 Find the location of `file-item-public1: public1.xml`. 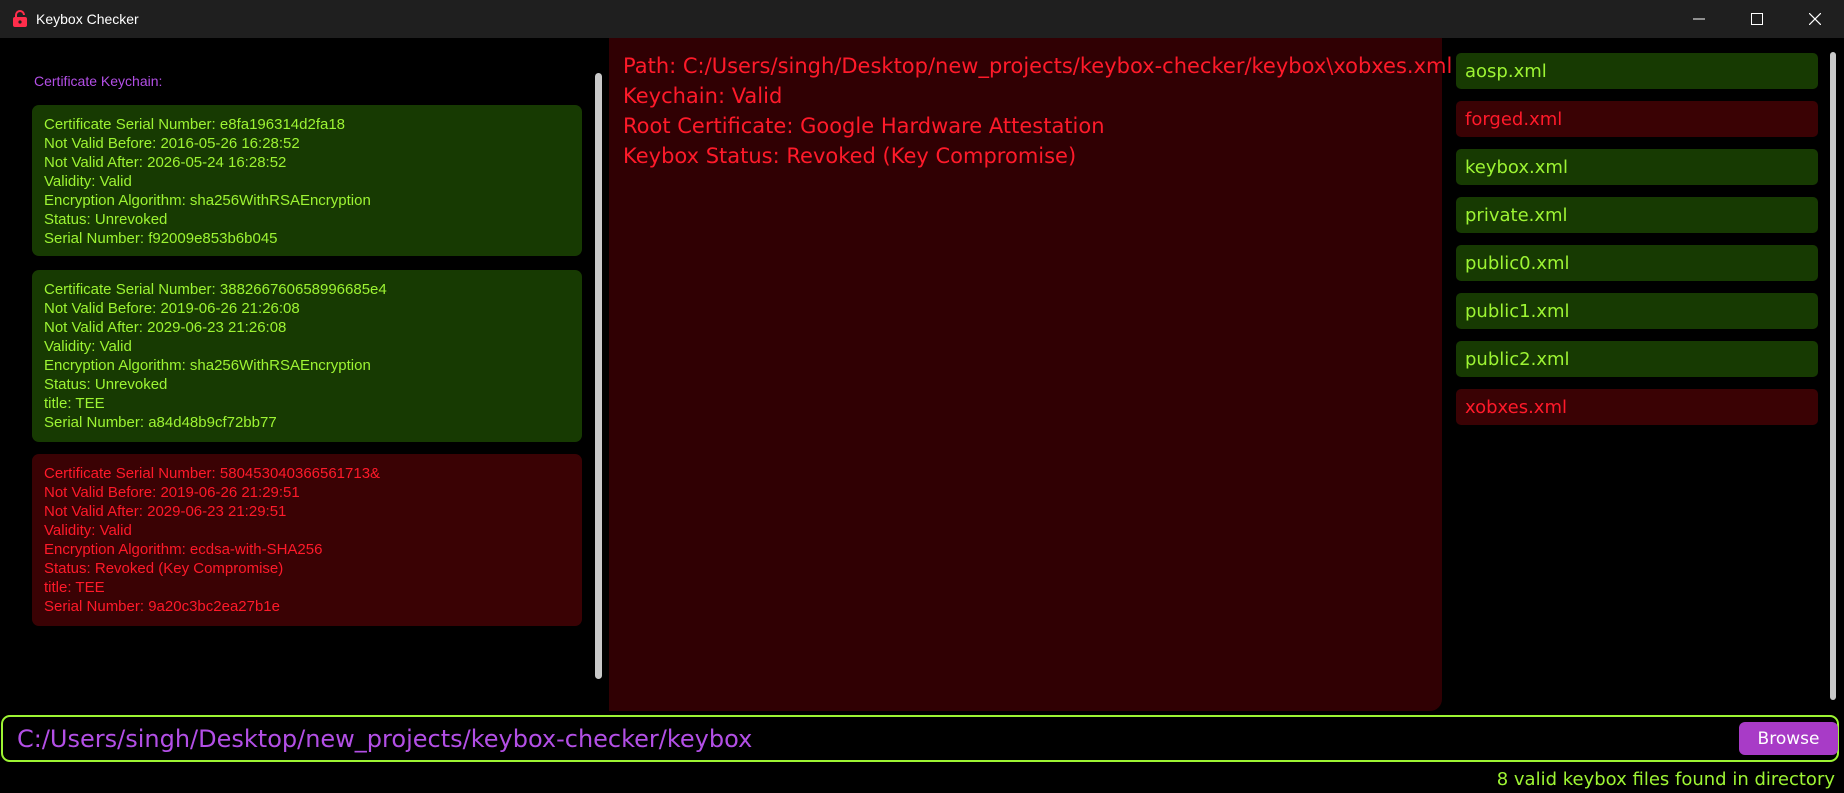

file-item-public1: public1.xml is located at coordinates (1637, 311).